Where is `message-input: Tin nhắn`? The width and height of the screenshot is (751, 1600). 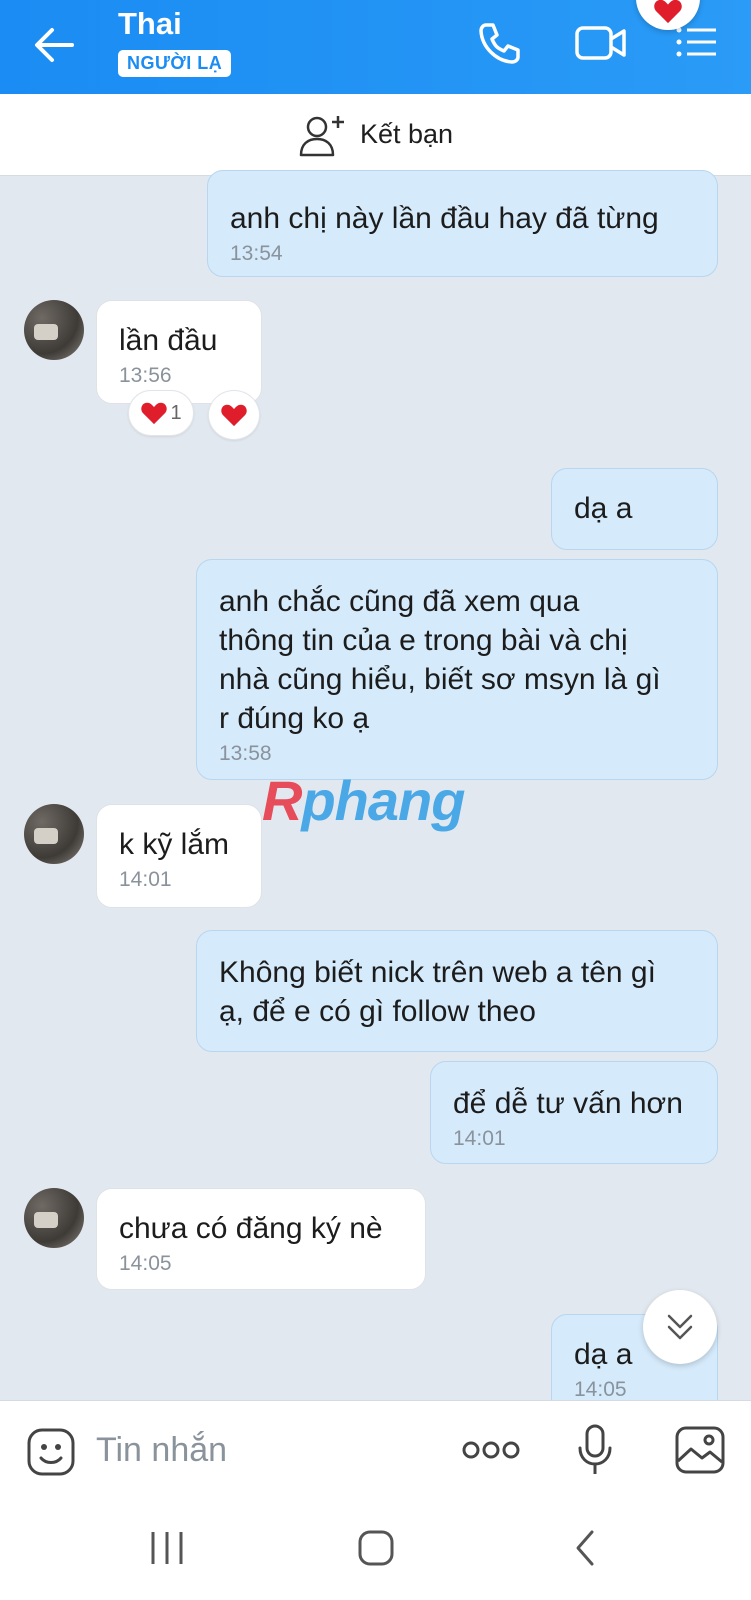
message-input: Tin nhắn is located at coordinates (161, 1450).